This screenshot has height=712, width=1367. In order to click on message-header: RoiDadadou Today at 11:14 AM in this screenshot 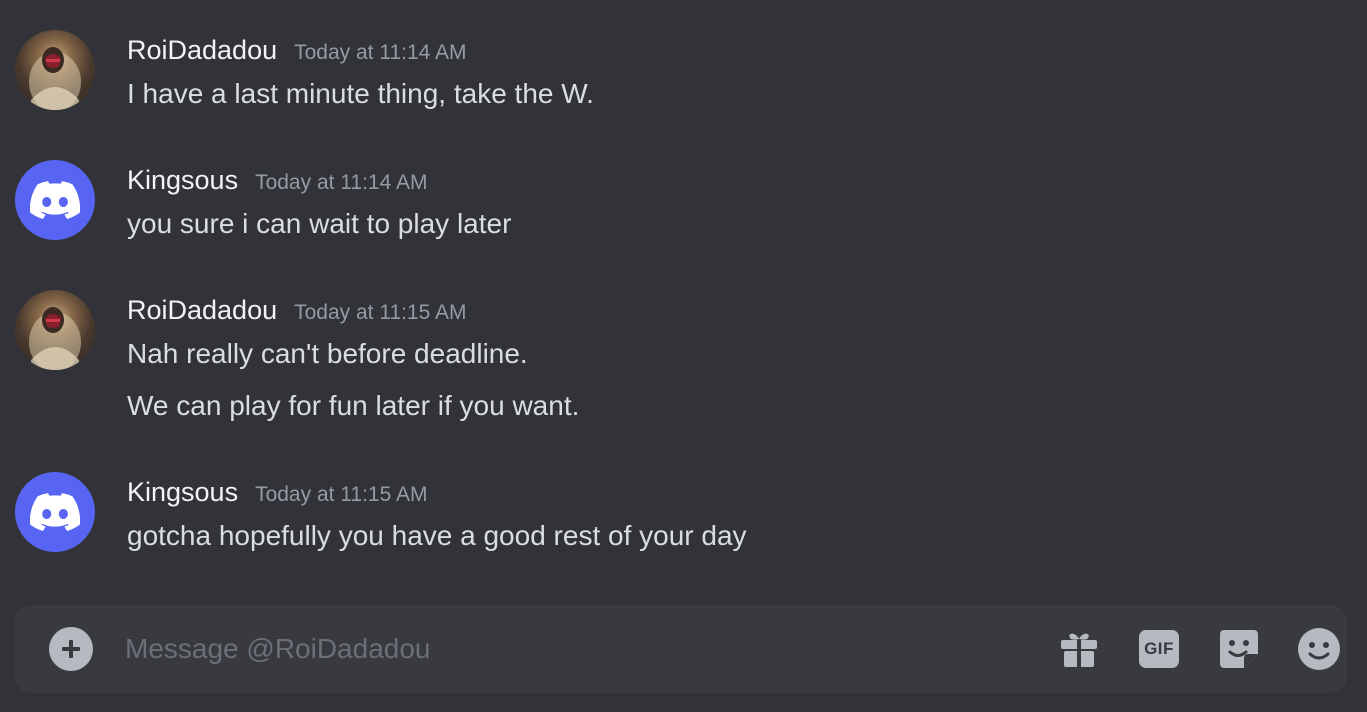, I will do `click(297, 50)`.